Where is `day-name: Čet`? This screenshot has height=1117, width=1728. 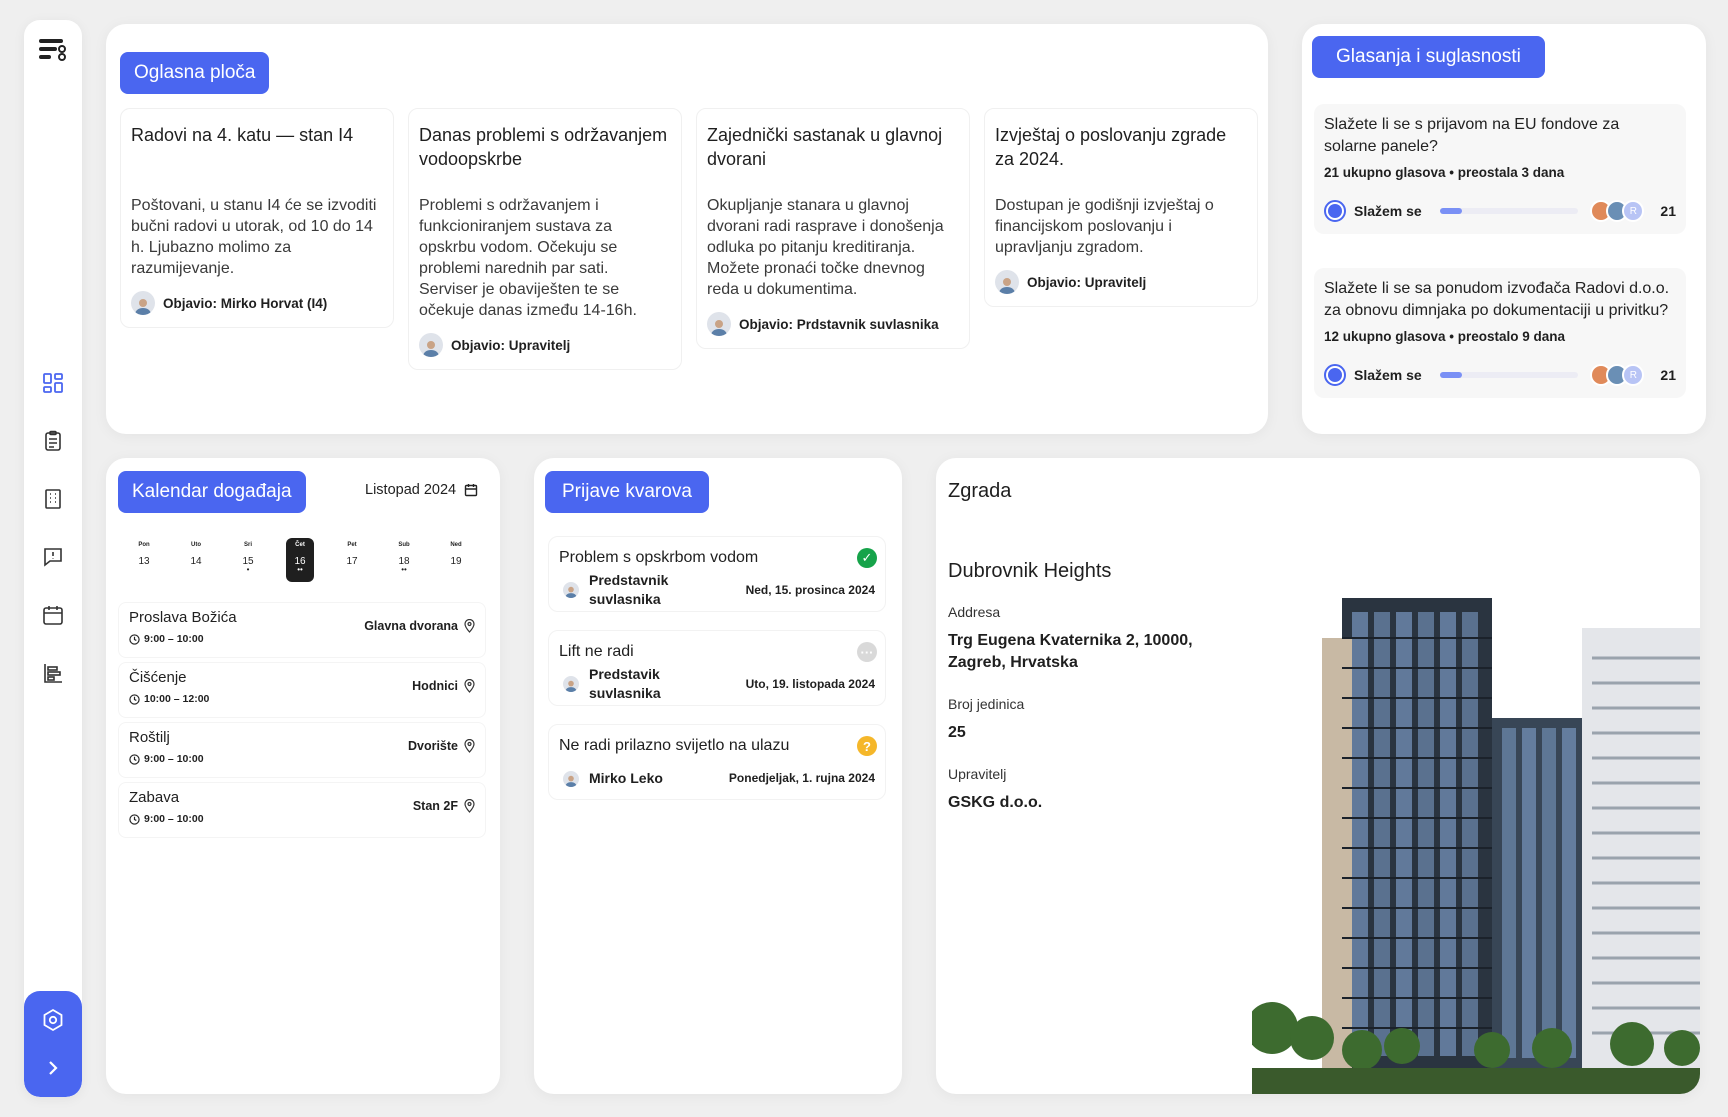
day-name: Čet is located at coordinates (300, 545).